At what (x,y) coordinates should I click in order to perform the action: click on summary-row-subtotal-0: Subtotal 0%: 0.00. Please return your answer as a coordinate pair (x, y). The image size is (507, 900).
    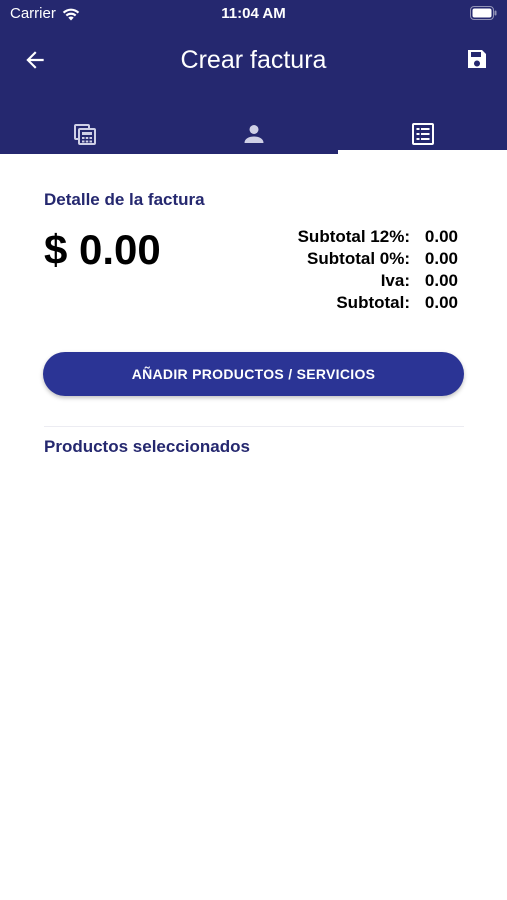
    Looking at the image, I should click on (378, 259).